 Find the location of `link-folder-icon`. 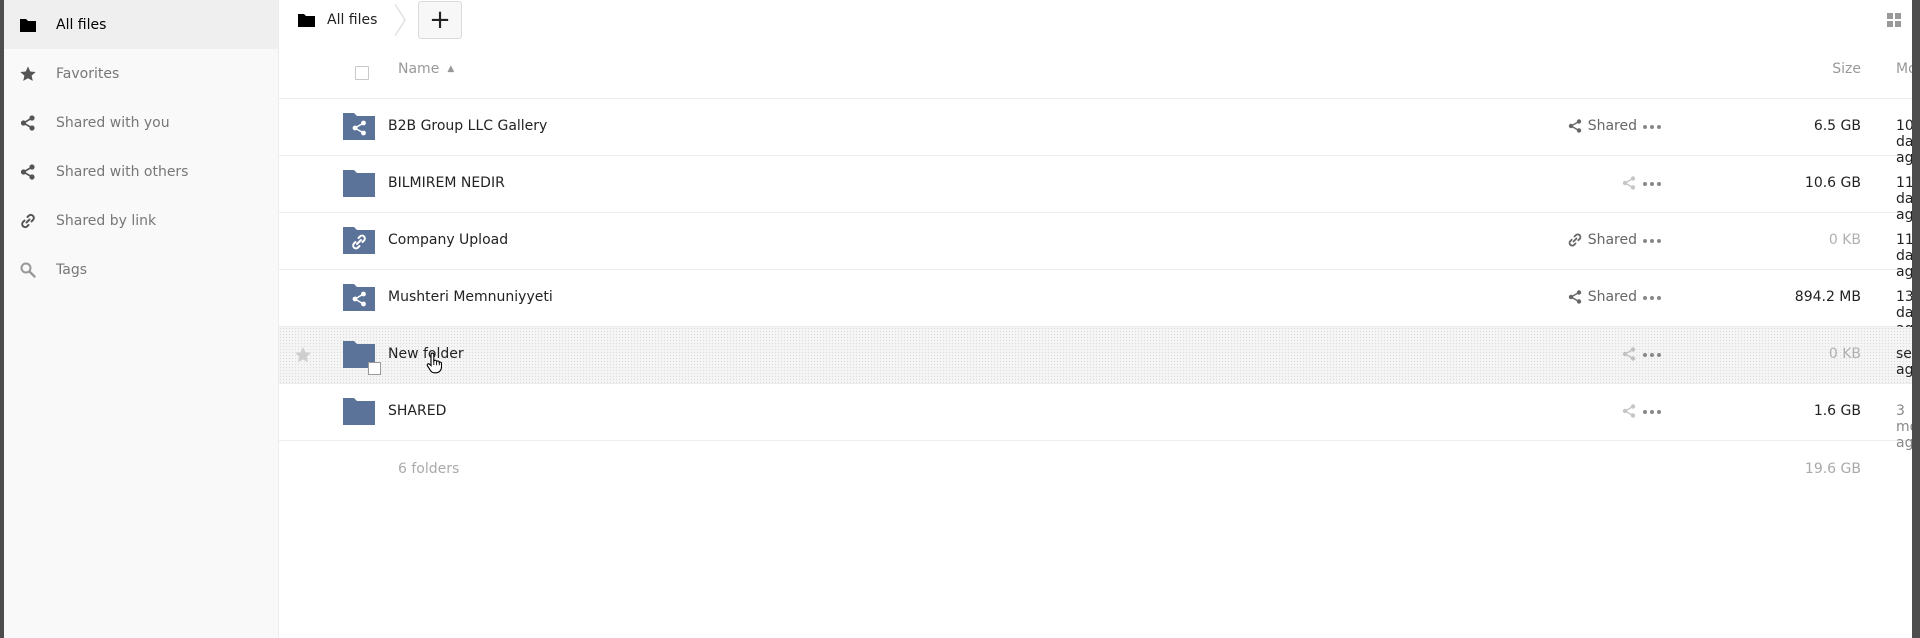

link-folder-icon is located at coordinates (359, 240).